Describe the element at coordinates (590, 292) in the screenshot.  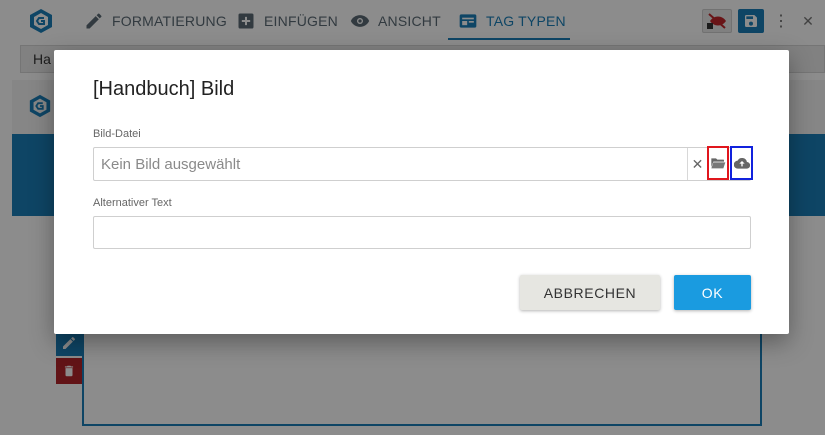
I see `cancel-button: ABBRECHEN` at that location.